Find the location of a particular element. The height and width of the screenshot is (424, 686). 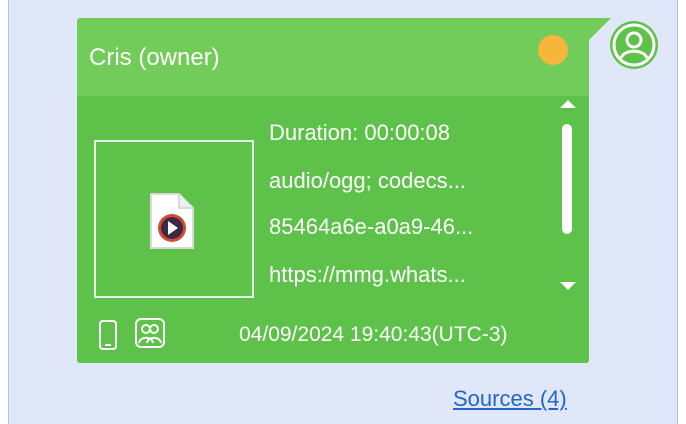

sources-link: Sources (4) is located at coordinates (510, 399).